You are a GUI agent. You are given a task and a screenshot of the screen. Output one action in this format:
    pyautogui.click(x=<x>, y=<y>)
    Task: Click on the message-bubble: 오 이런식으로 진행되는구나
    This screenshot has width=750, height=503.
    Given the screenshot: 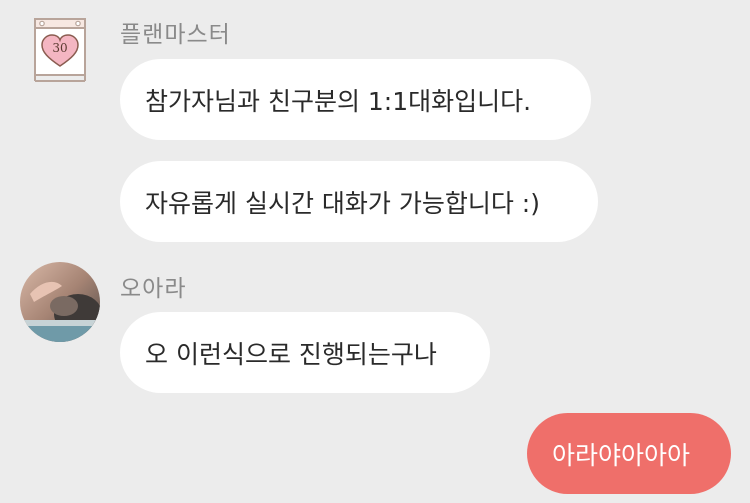 What is the action you would take?
    pyautogui.click(x=305, y=352)
    